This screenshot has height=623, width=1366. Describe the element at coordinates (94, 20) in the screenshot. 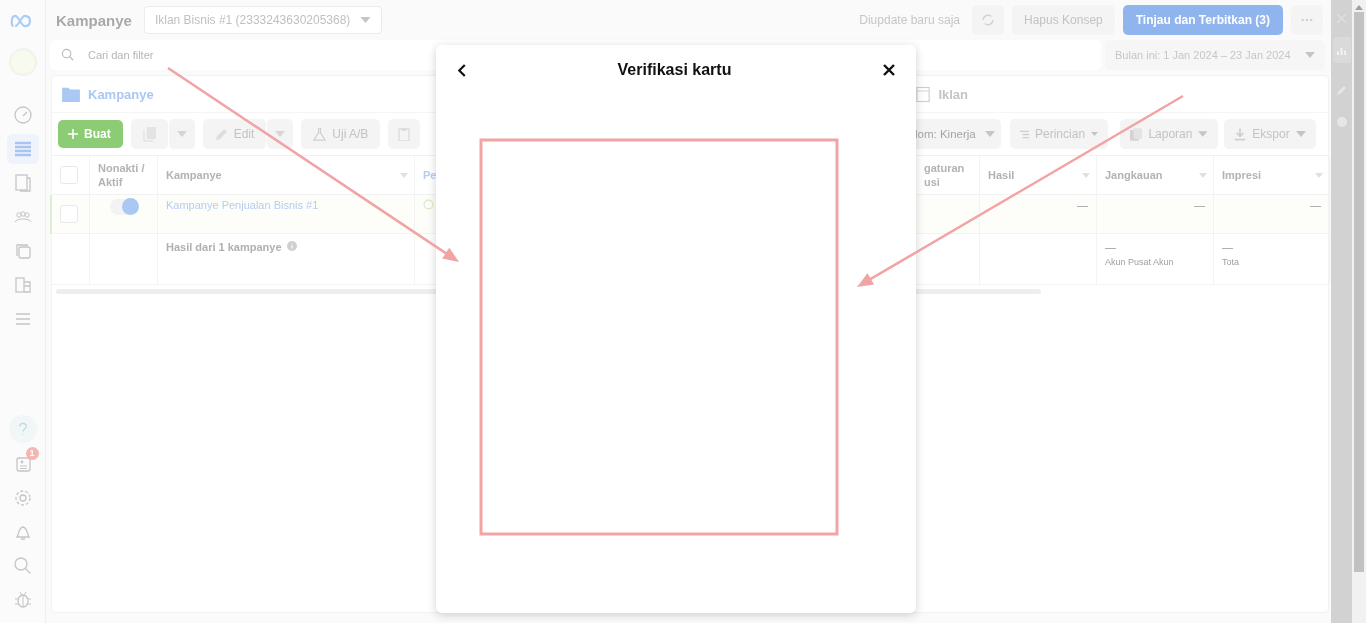

I see `page-title: Kampanye` at that location.